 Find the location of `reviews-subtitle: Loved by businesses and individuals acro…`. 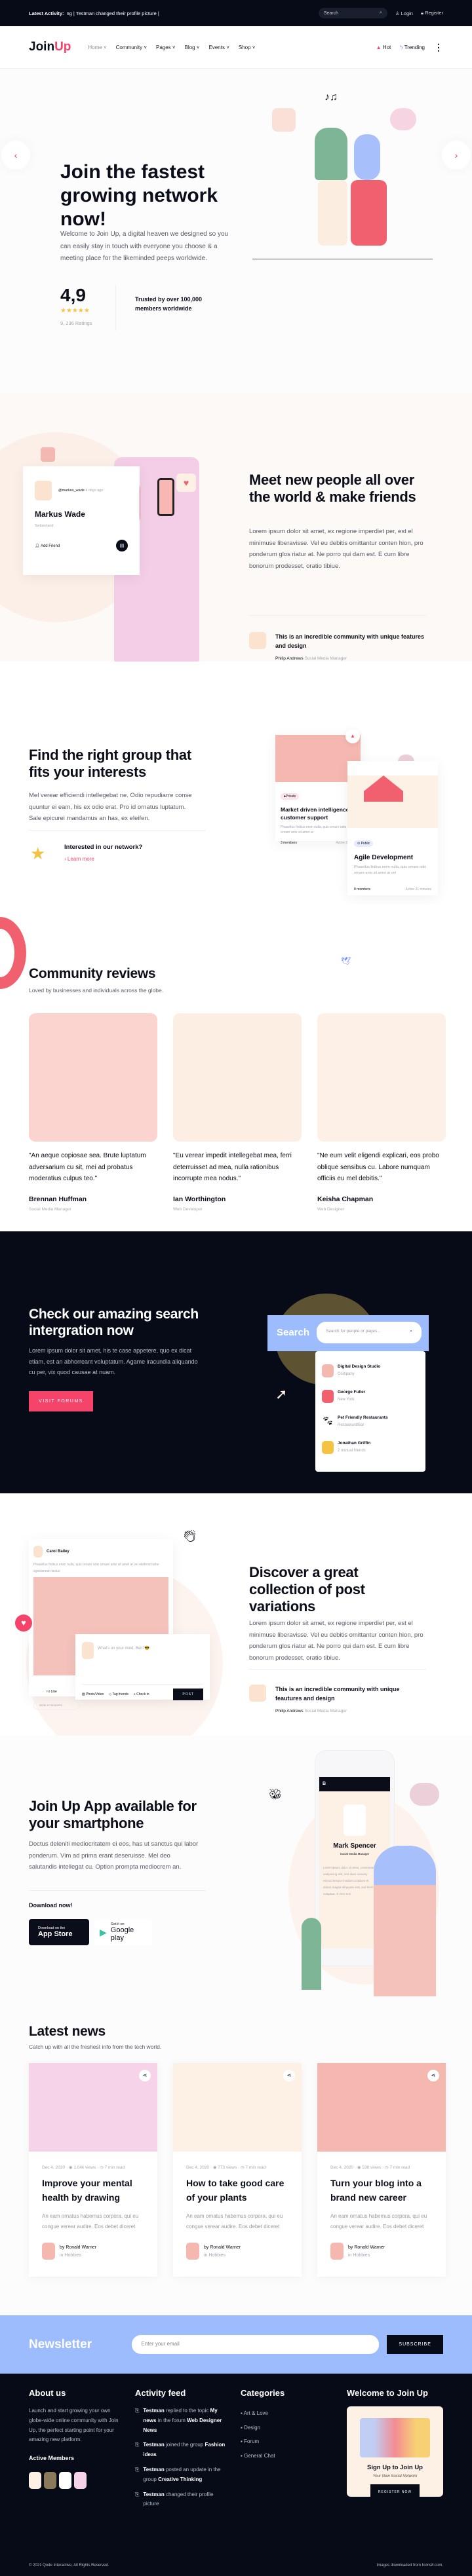

reviews-subtitle: Loved by businesses and individuals acro… is located at coordinates (96, 990).